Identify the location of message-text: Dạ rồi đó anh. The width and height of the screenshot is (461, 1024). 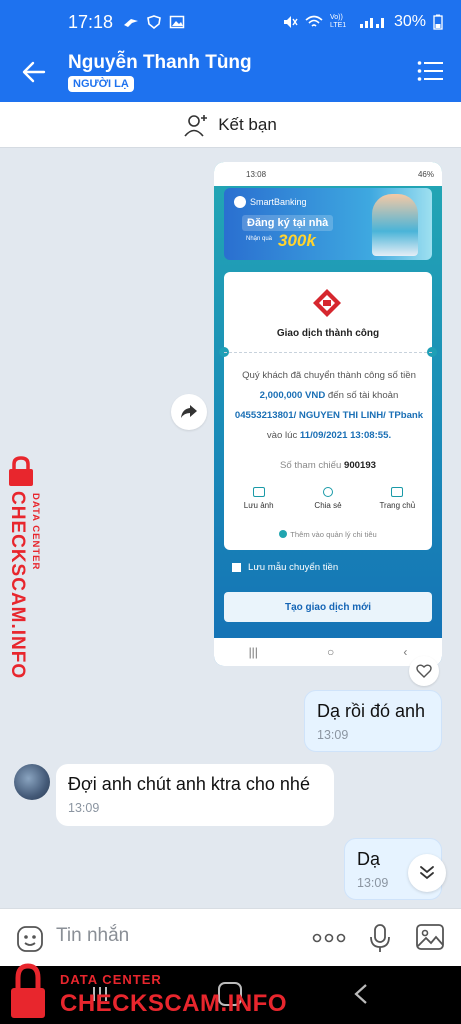
(371, 711).